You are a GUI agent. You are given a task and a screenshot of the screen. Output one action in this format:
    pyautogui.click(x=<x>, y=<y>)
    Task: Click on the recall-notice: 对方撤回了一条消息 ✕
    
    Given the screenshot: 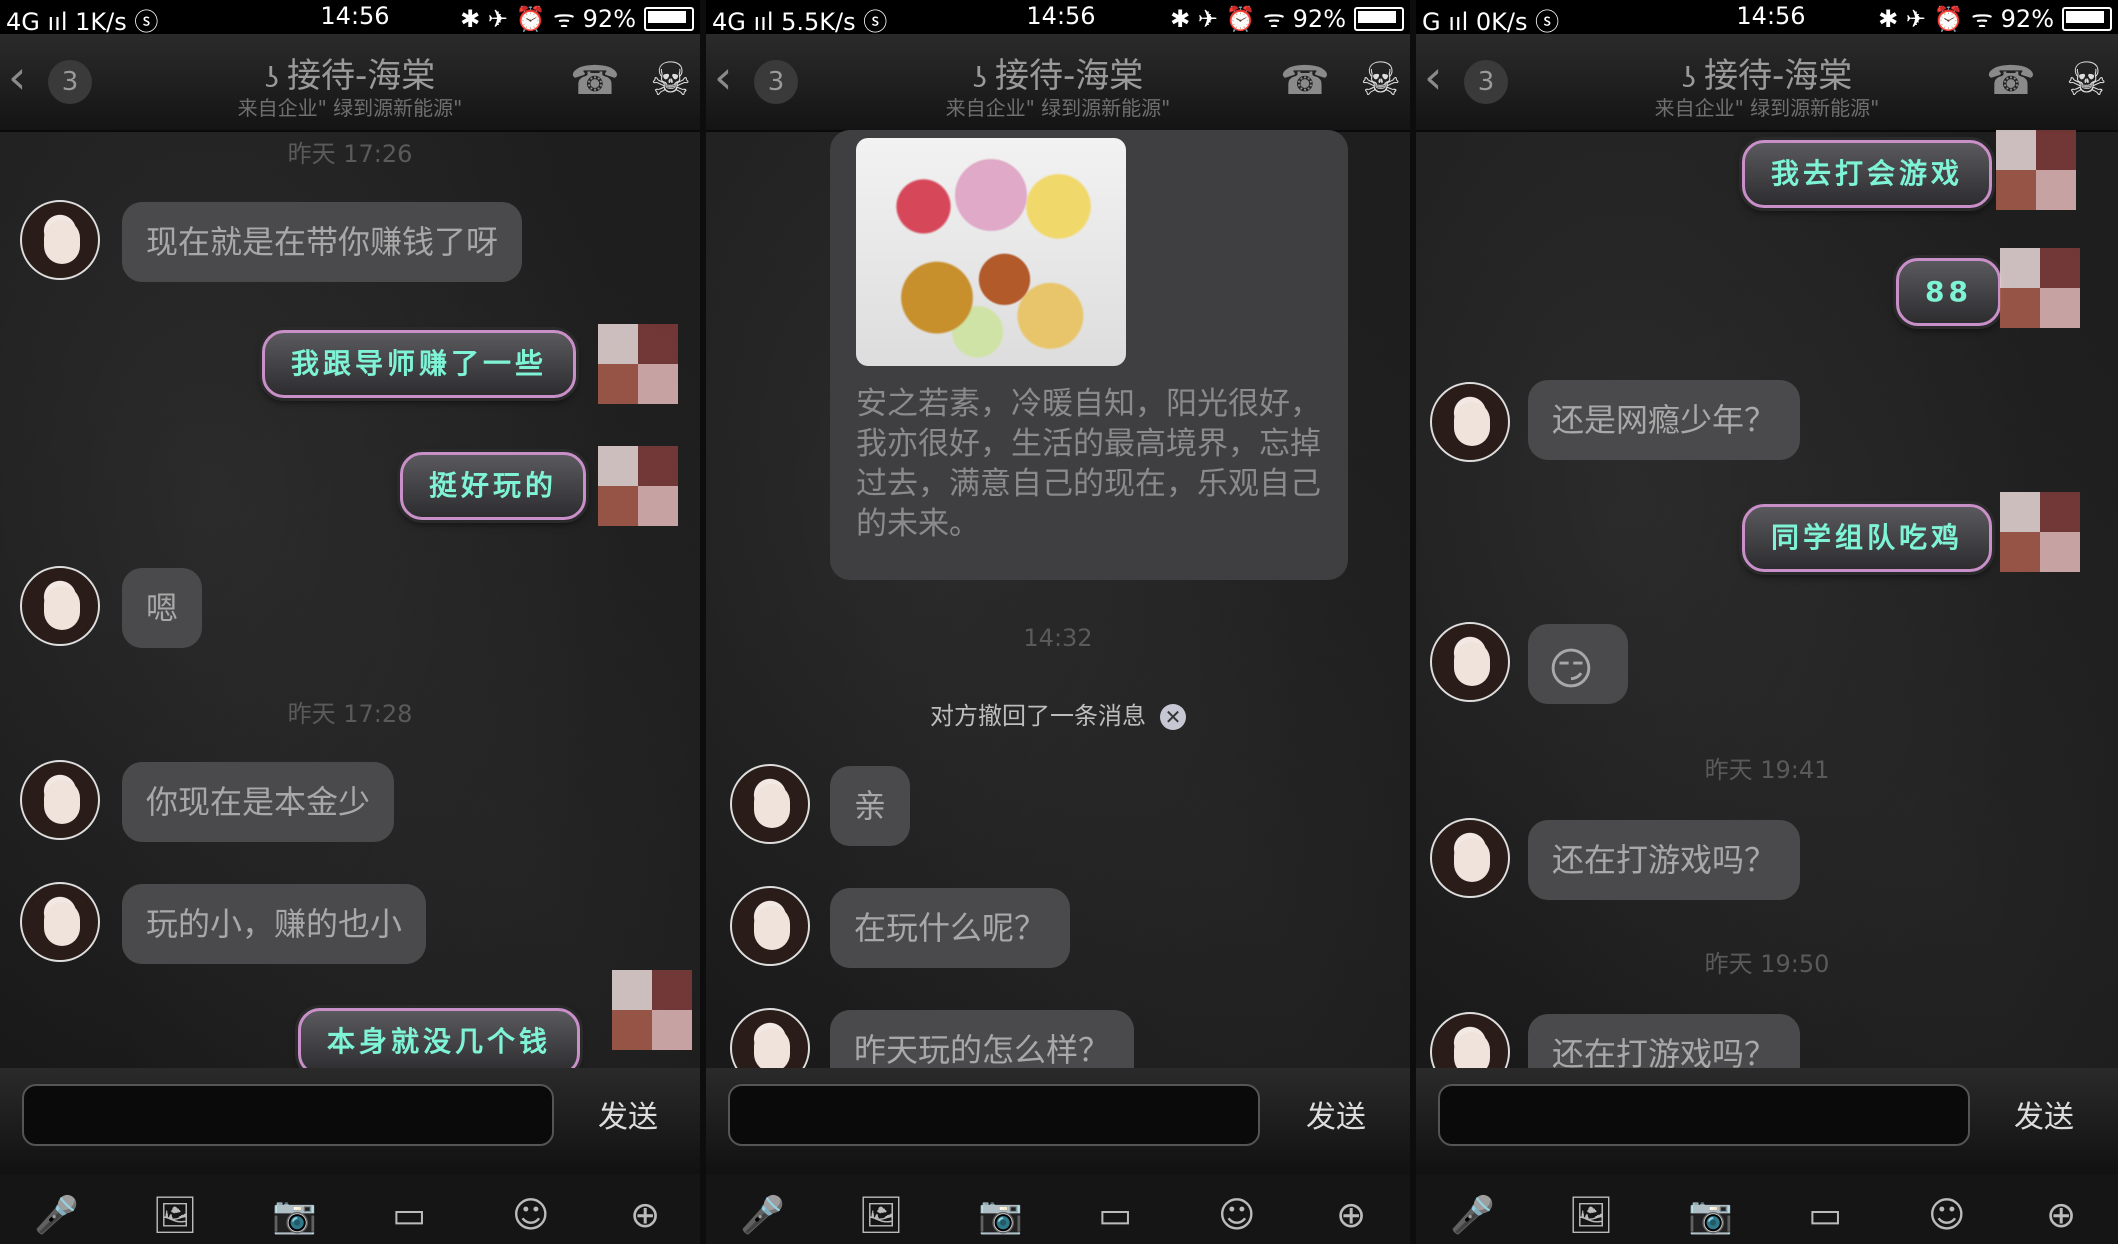 What is the action you would take?
    pyautogui.click(x=1058, y=713)
    